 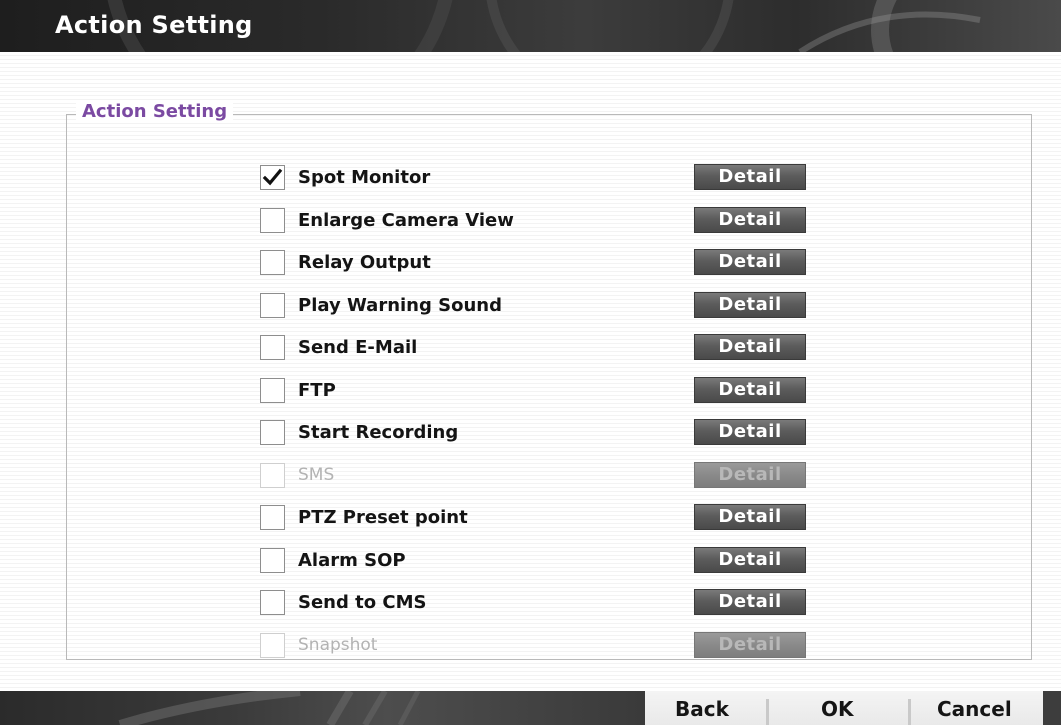 What do you see at coordinates (540, 307) in the screenshot?
I see `action-row-play-warning-sound: Play Warning Sound Detail` at bounding box center [540, 307].